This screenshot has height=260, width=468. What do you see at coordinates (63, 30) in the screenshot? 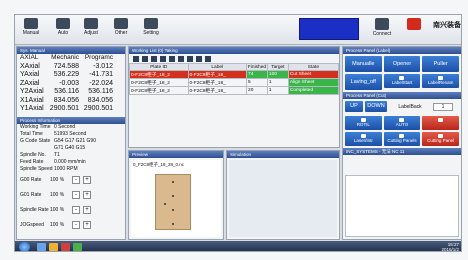
I see `auto-button: Auto` at bounding box center [63, 30].